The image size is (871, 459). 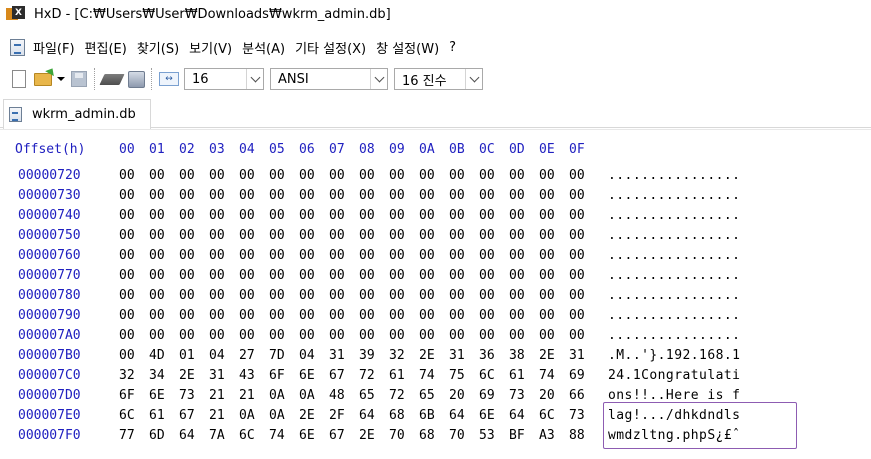 I want to click on menu-analysis: 분석(A), so click(x=263, y=47).